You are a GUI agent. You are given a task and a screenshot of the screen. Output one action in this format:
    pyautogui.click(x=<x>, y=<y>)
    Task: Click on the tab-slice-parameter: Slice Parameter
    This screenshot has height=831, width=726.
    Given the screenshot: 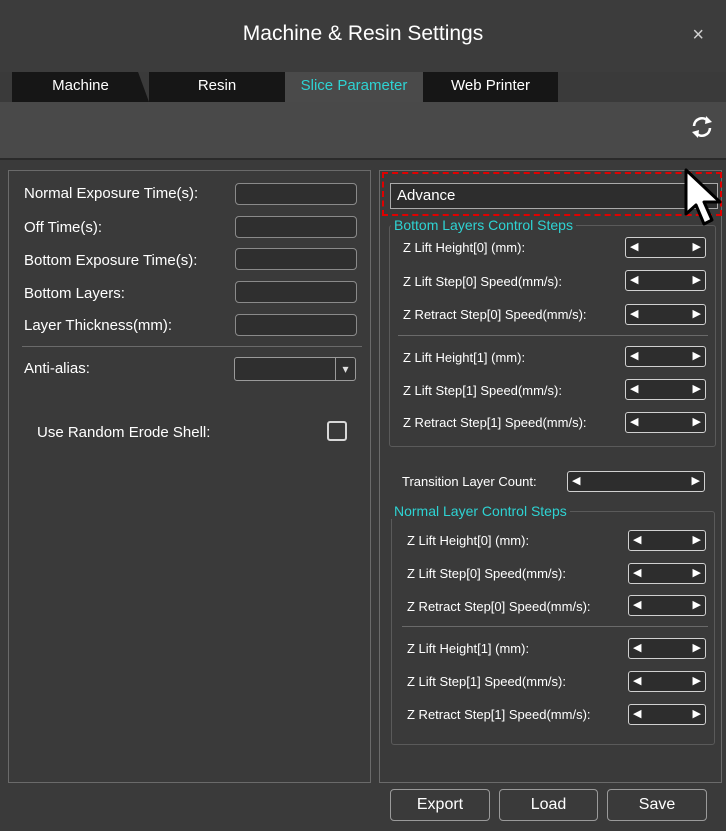 What is the action you would take?
    pyautogui.click(x=354, y=87)
    